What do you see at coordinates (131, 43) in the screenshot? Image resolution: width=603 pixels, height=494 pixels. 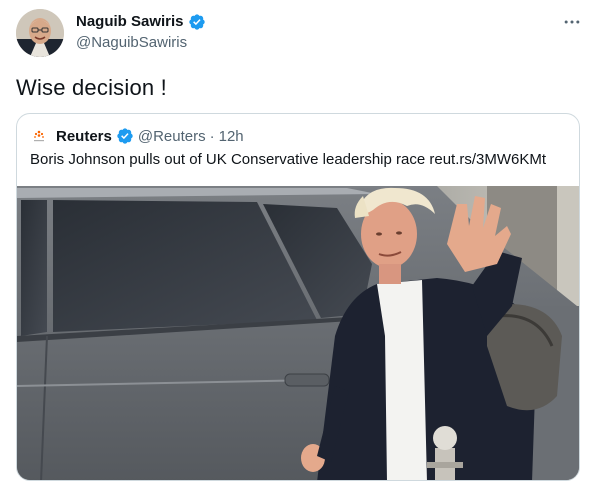 I see `author-handle: @NaguibSawiris` at bounding box center [131, 43].